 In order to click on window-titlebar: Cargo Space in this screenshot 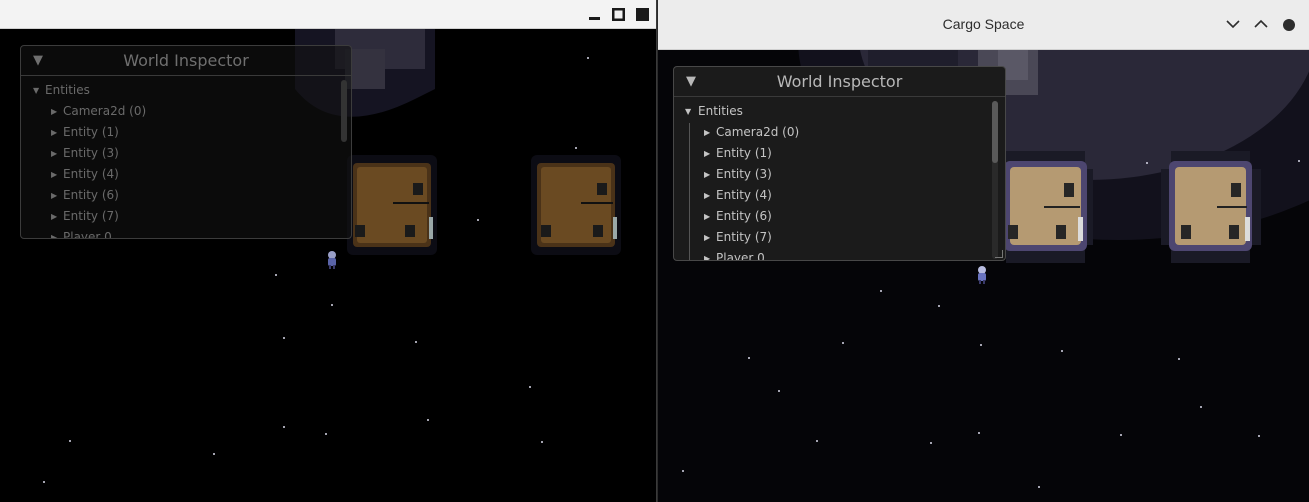, I will do `click(983, 25)`.